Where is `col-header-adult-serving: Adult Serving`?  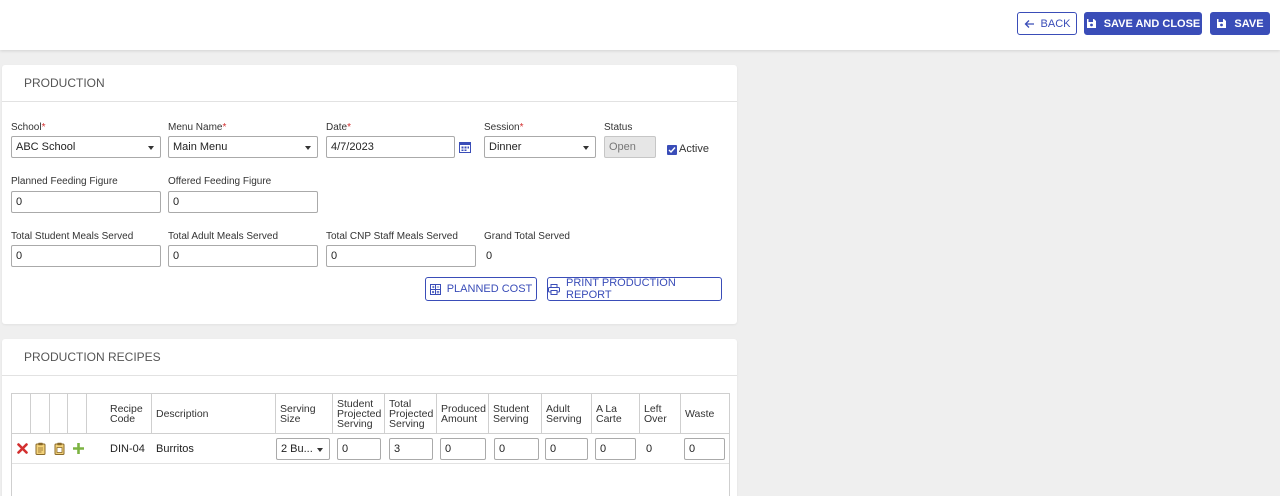
col-header-adult-serving: Adult Serving is located at coordinates (567, 414).